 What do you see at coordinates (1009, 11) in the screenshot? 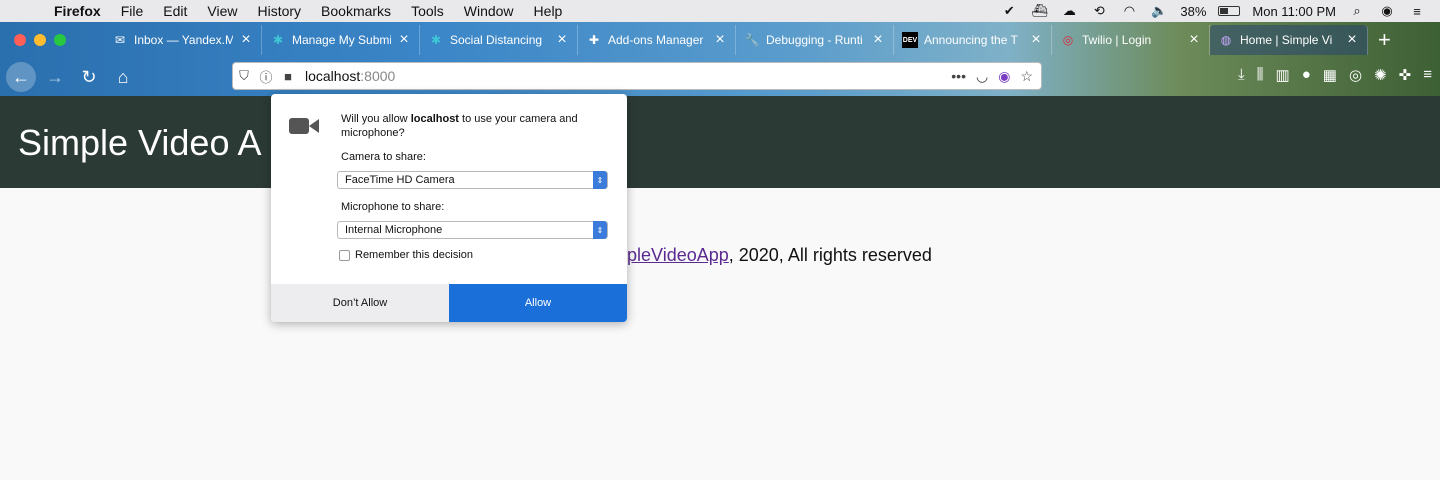
I see `checkmark-status-icon: ✔` at bounding box center [1009, 11].